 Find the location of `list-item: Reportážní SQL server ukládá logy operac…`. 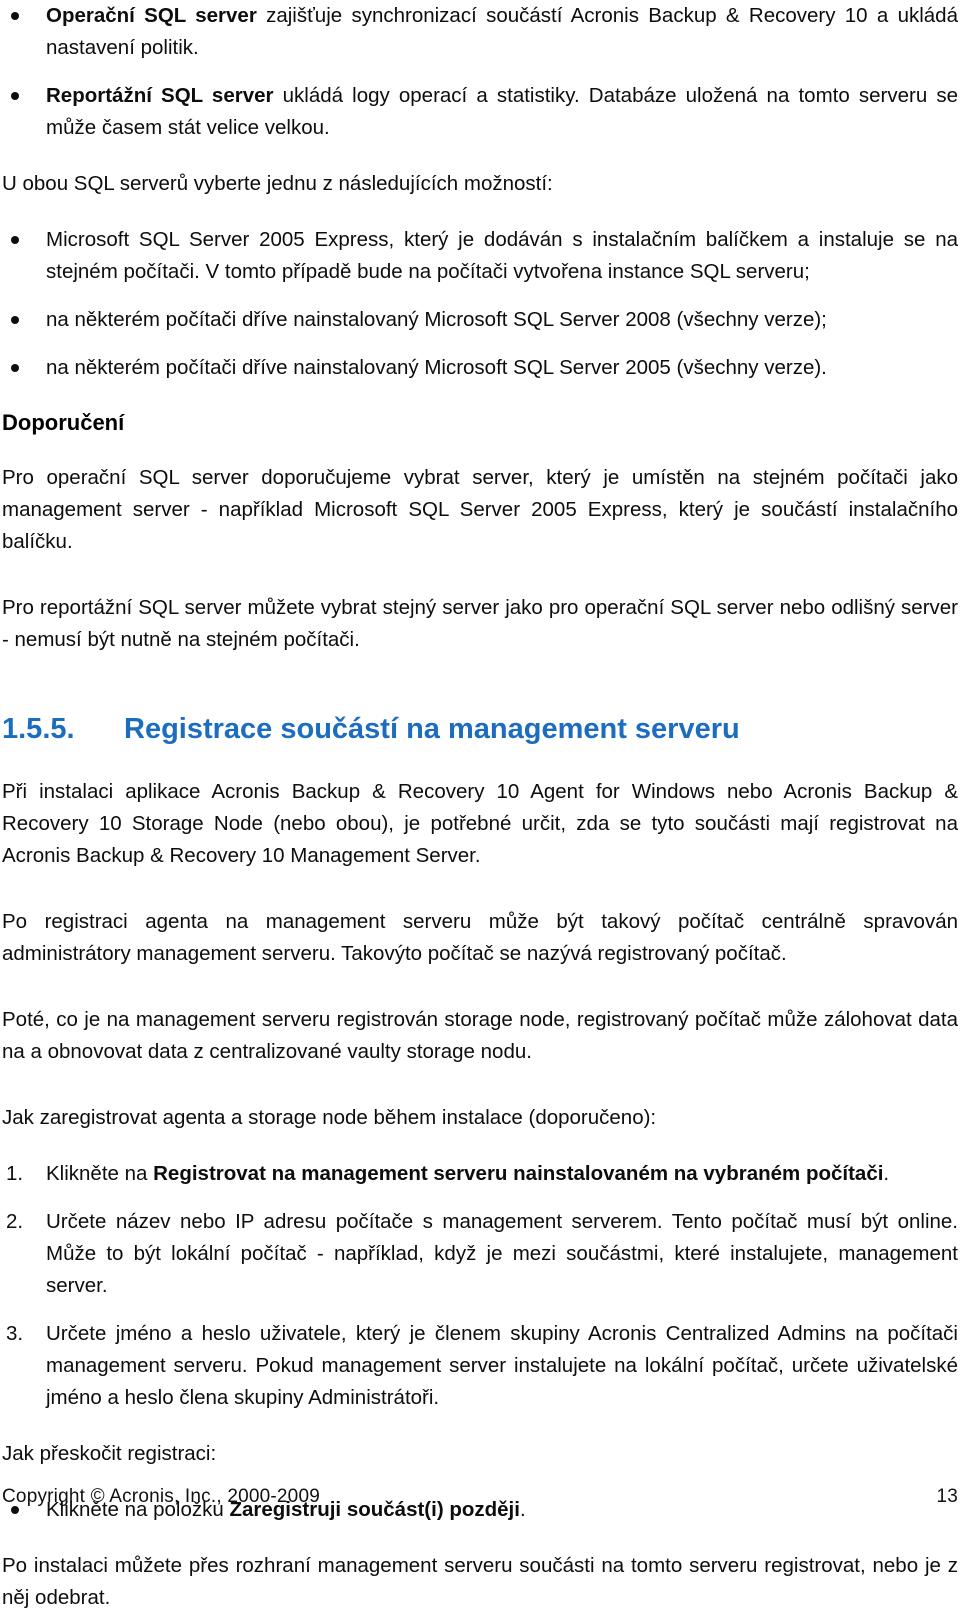

list-item: Reportážní SQL server ukládá logy operac… is located at coordinates (480, 112).